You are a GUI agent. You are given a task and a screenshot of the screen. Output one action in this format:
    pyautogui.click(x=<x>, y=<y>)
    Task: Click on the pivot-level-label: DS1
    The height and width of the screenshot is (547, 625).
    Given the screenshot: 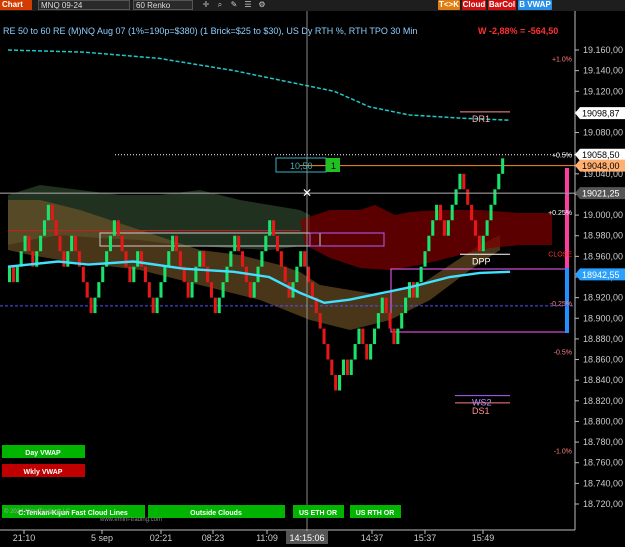 What is the action you would take?
    pyautogui.click(x=481, y=411)
    